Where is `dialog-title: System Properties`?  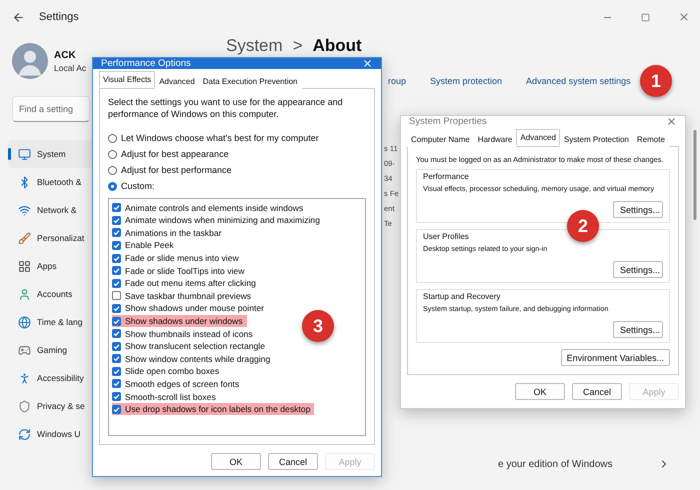
dialog-title: System Properties is located at coordinates (448, 121).